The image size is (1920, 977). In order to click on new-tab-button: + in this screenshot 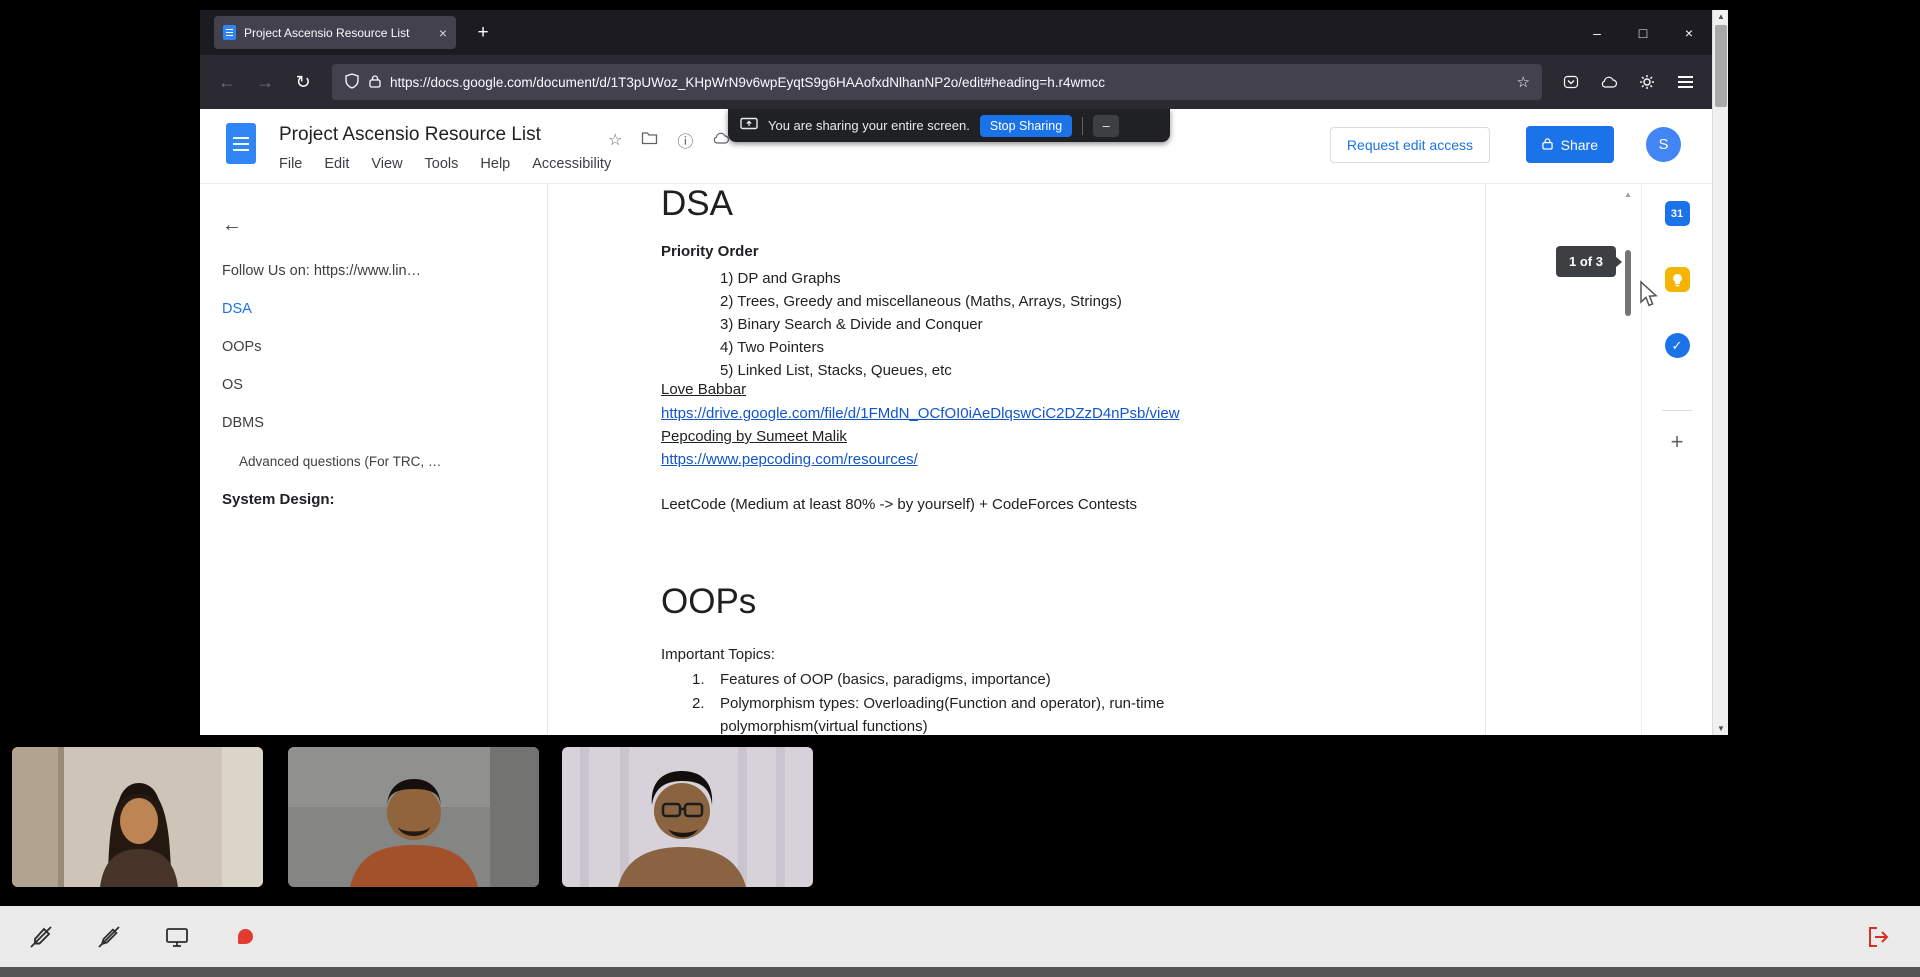, I will do `click(483, 33)`.